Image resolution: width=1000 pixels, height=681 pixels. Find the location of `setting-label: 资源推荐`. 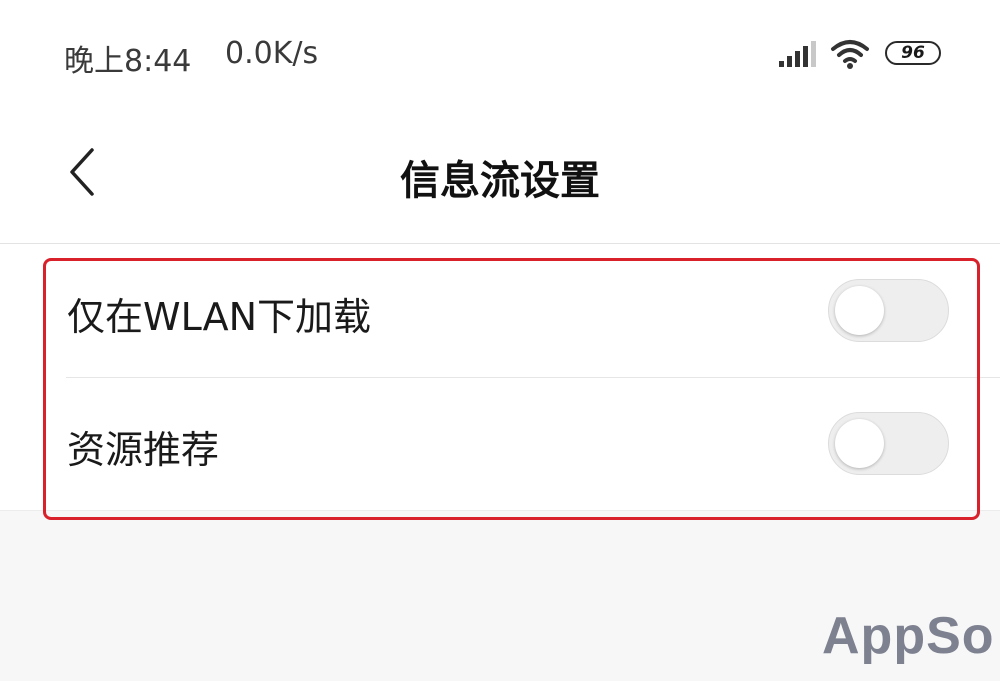

setting-label: 资源推荐 is located at coordinates (143, 450).